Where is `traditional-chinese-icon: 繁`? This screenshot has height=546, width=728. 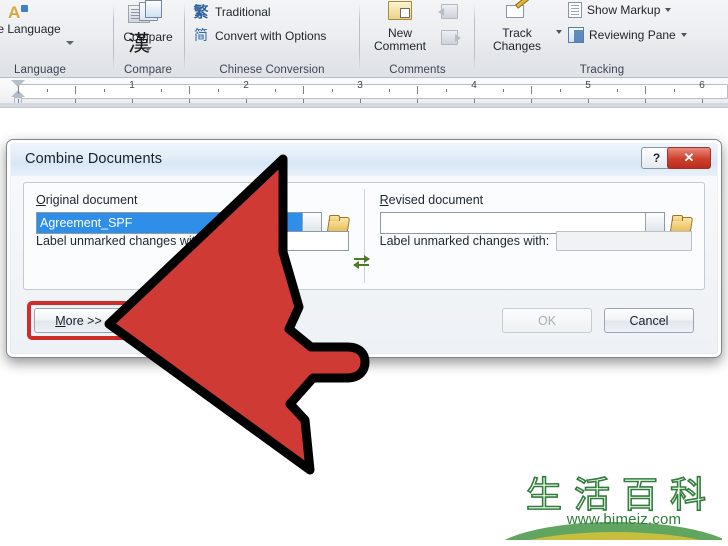
traditional-chinese-icon: 繁 is located at coordinates (201, 12).